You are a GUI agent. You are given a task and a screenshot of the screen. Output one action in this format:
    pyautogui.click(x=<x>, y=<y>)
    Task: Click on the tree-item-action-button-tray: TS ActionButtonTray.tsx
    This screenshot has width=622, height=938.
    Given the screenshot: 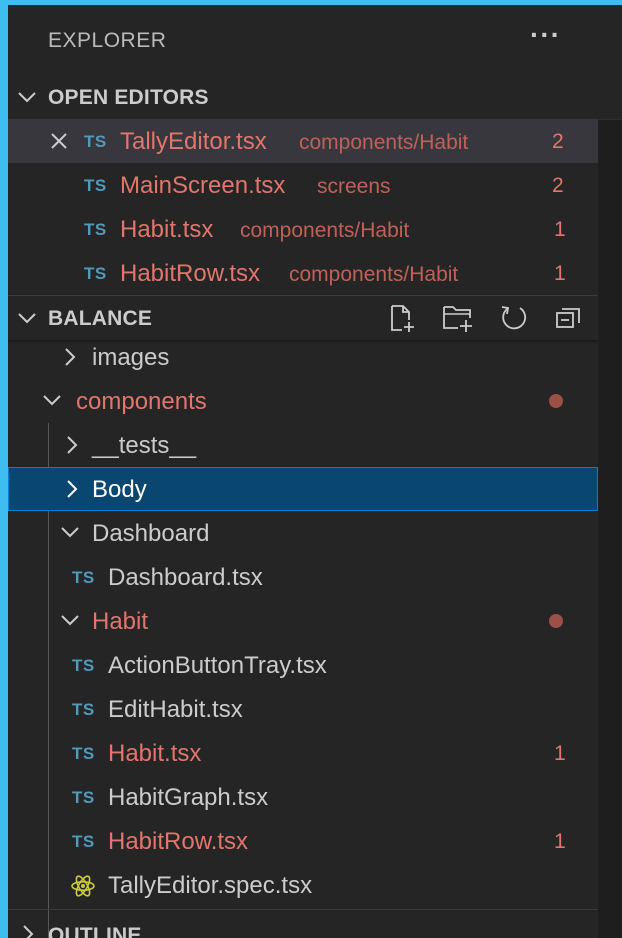 What is the action you would take?
    pyautogui.click(x=303, y=665)
    